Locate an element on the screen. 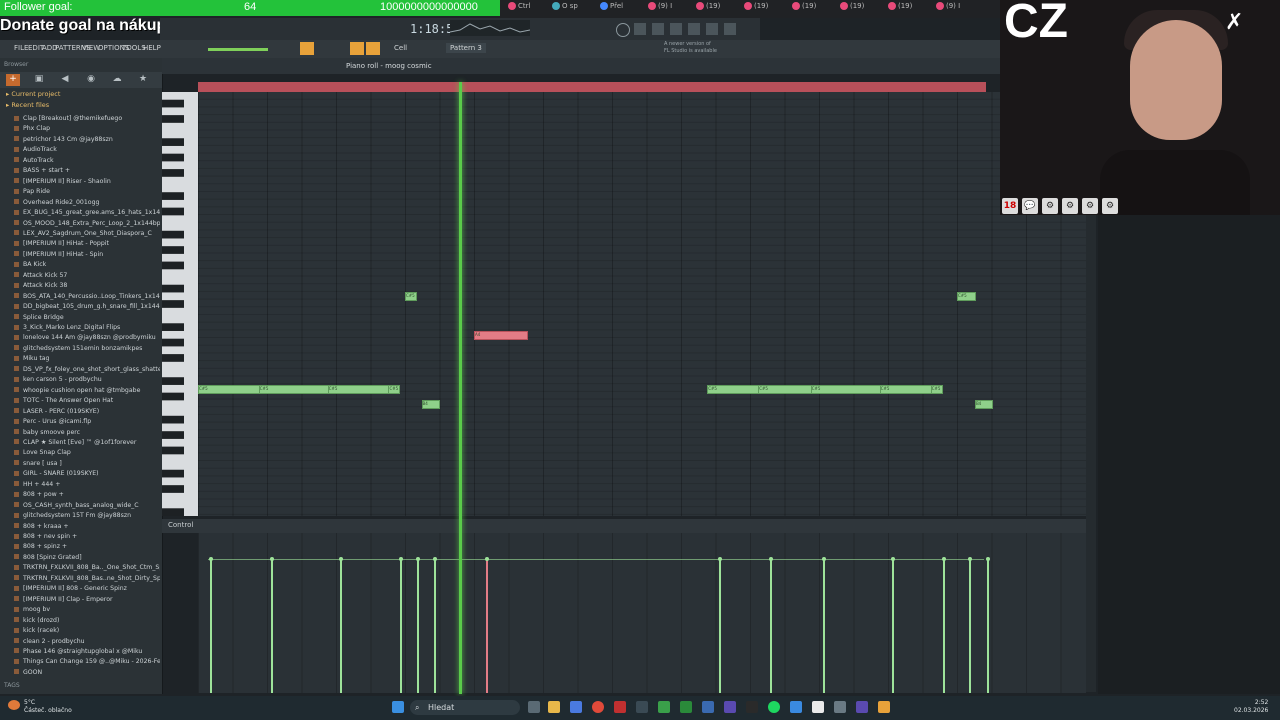 This screenshot has width=1280, height=720. metronome-icon is located at coordinates (623, 30).